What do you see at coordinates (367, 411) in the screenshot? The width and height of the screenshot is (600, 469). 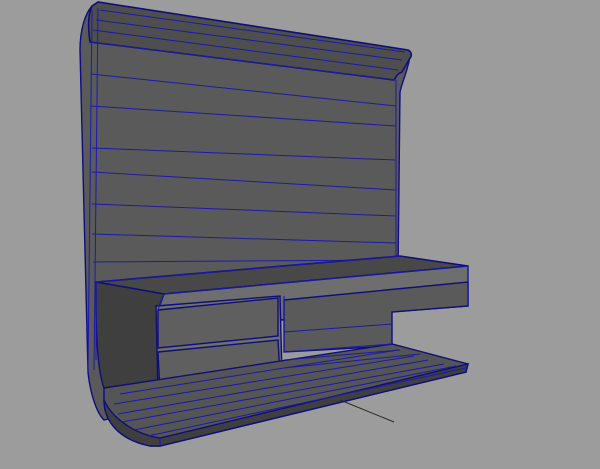 I see `pivot-line` at bounding box center [367, 411].